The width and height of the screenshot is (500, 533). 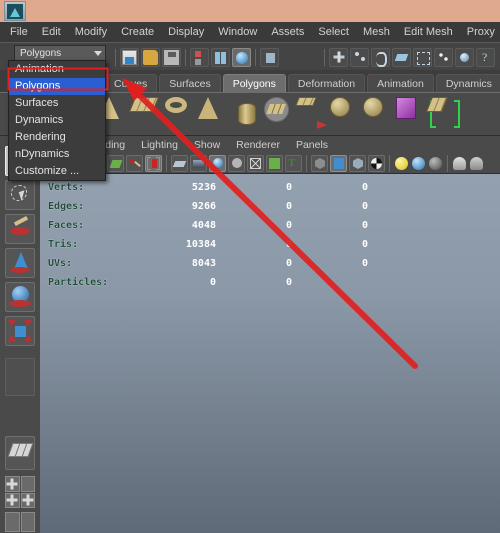 What do you see at coordinates (137, 32) in the screenshot?
I see `menu-item-create: Create` at bounding box center [137, 32].